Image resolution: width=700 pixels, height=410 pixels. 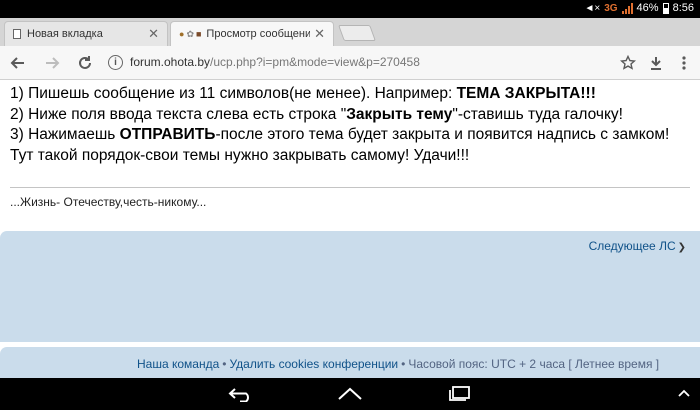 What do you see at coordinates (315, 62) in the screenshot?
I see `url-path: /ucp.php?i=pm&mode=view&p=270458` at bounding box center [315, 62].